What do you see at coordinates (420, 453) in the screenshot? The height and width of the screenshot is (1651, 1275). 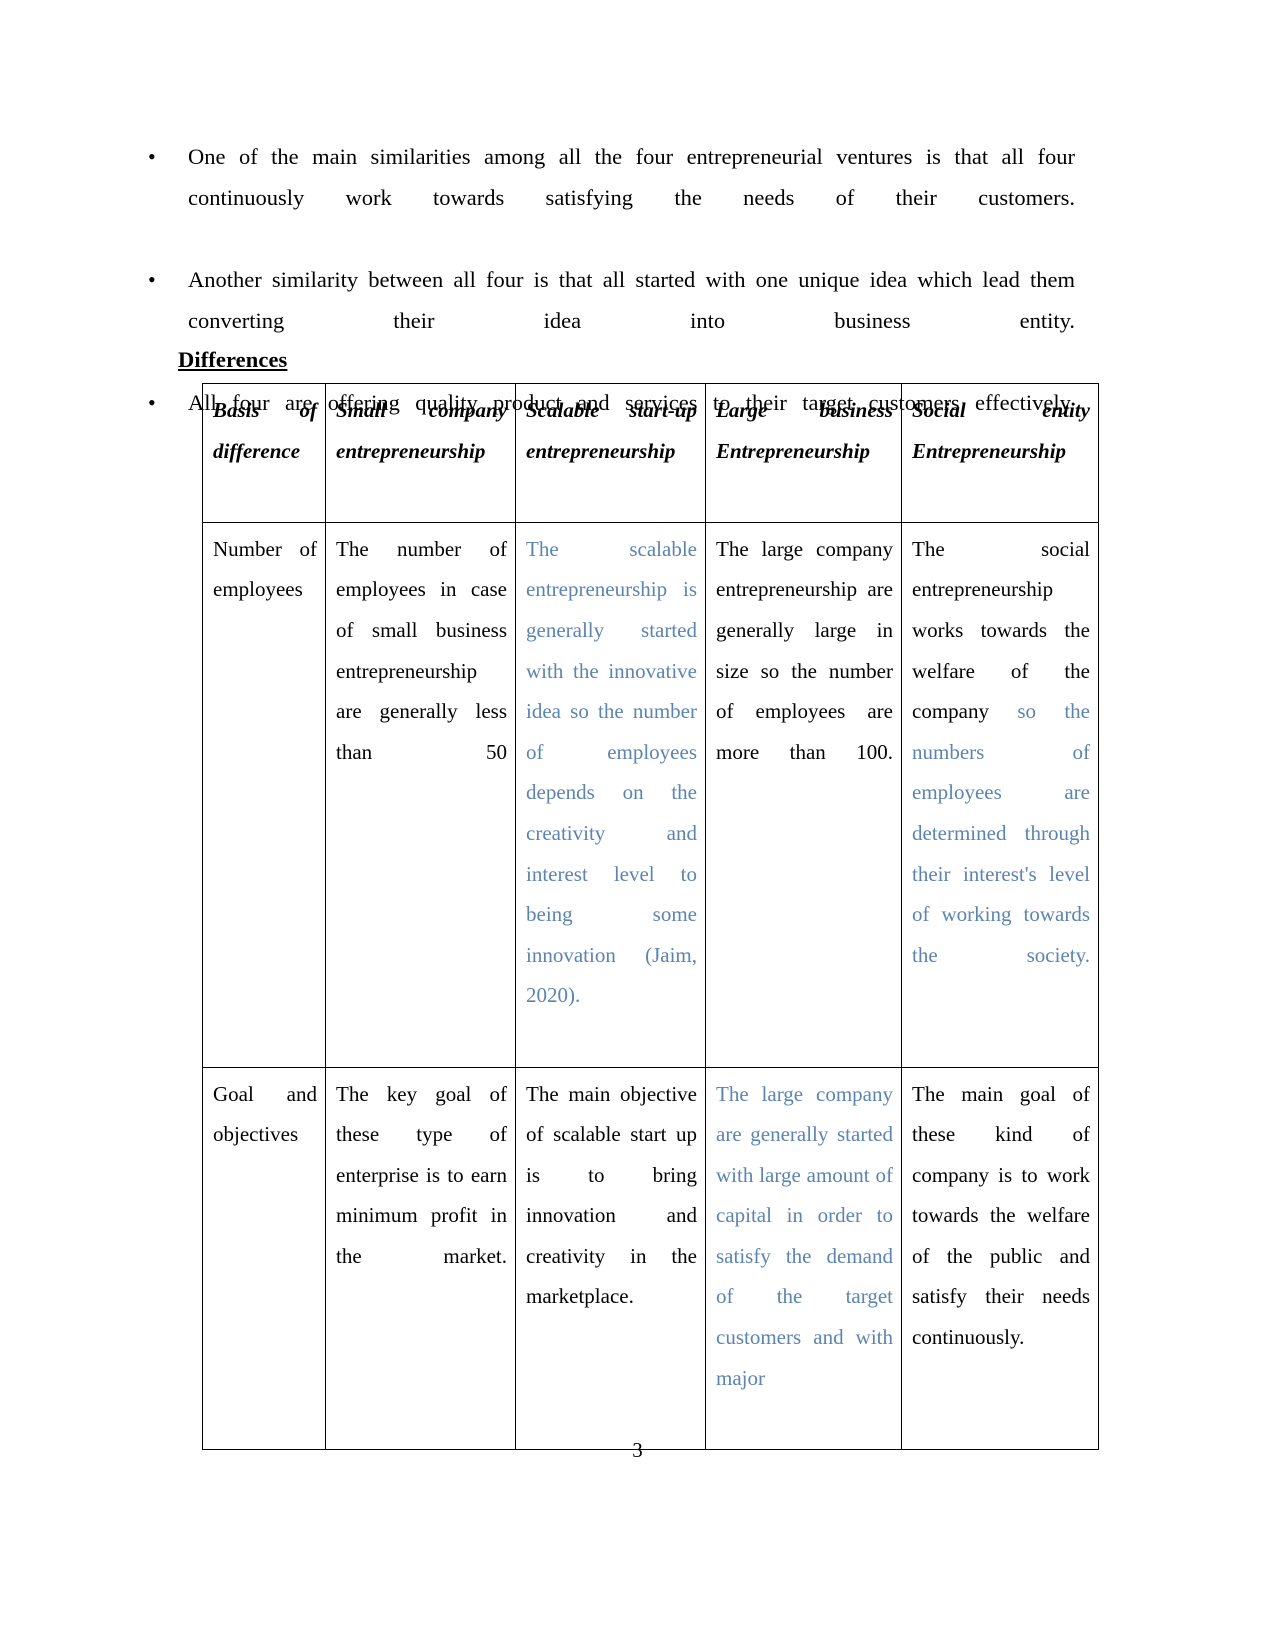 I see `column-header-small-company: Small company entrepreneurship` at bounding box center [420, 453].